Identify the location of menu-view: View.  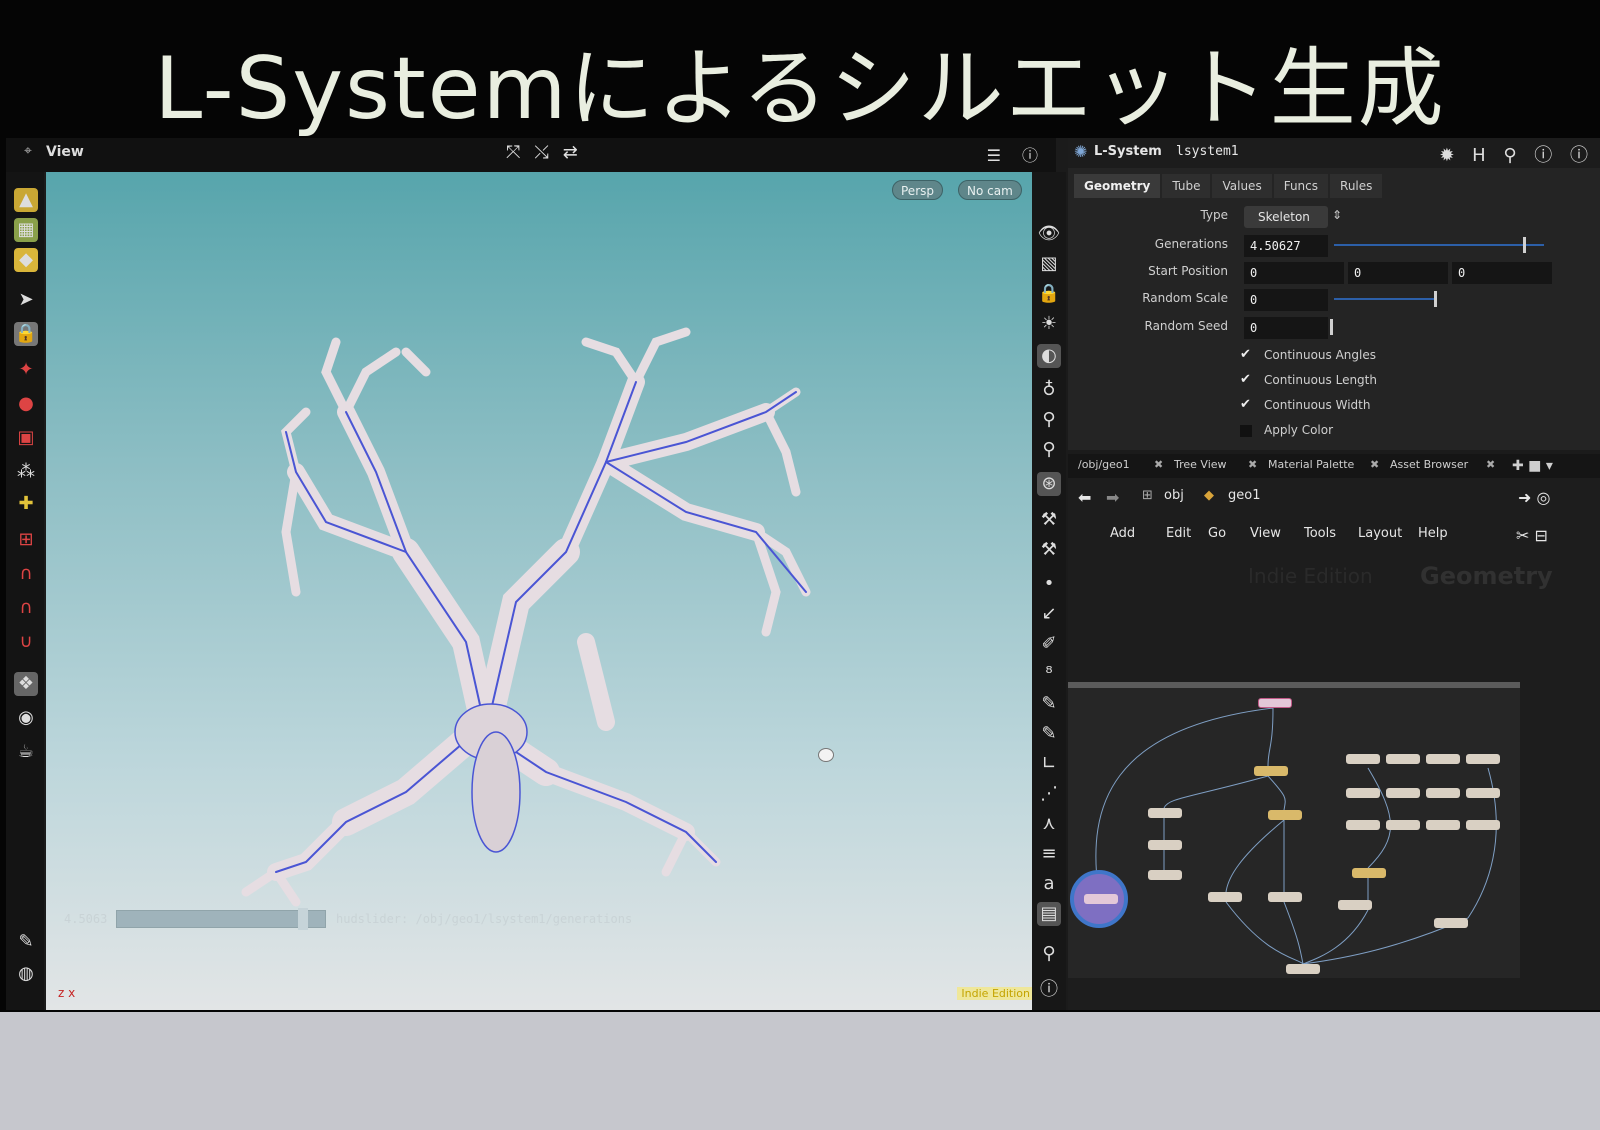
(1265, 533).